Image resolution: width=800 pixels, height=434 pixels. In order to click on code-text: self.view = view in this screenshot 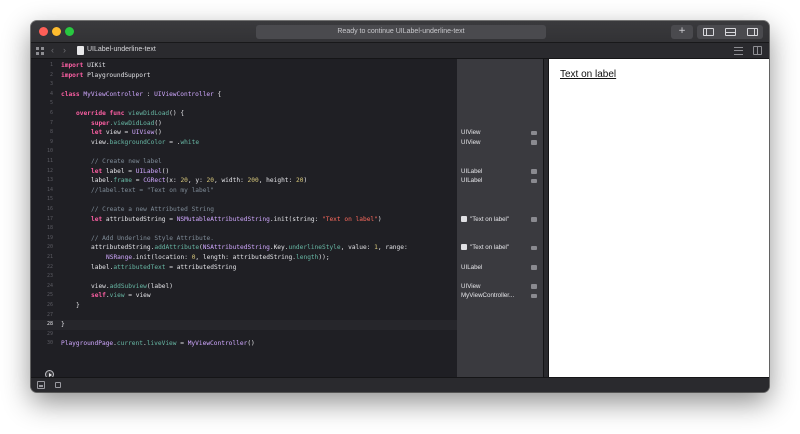, I will do `click(121, 296)`.